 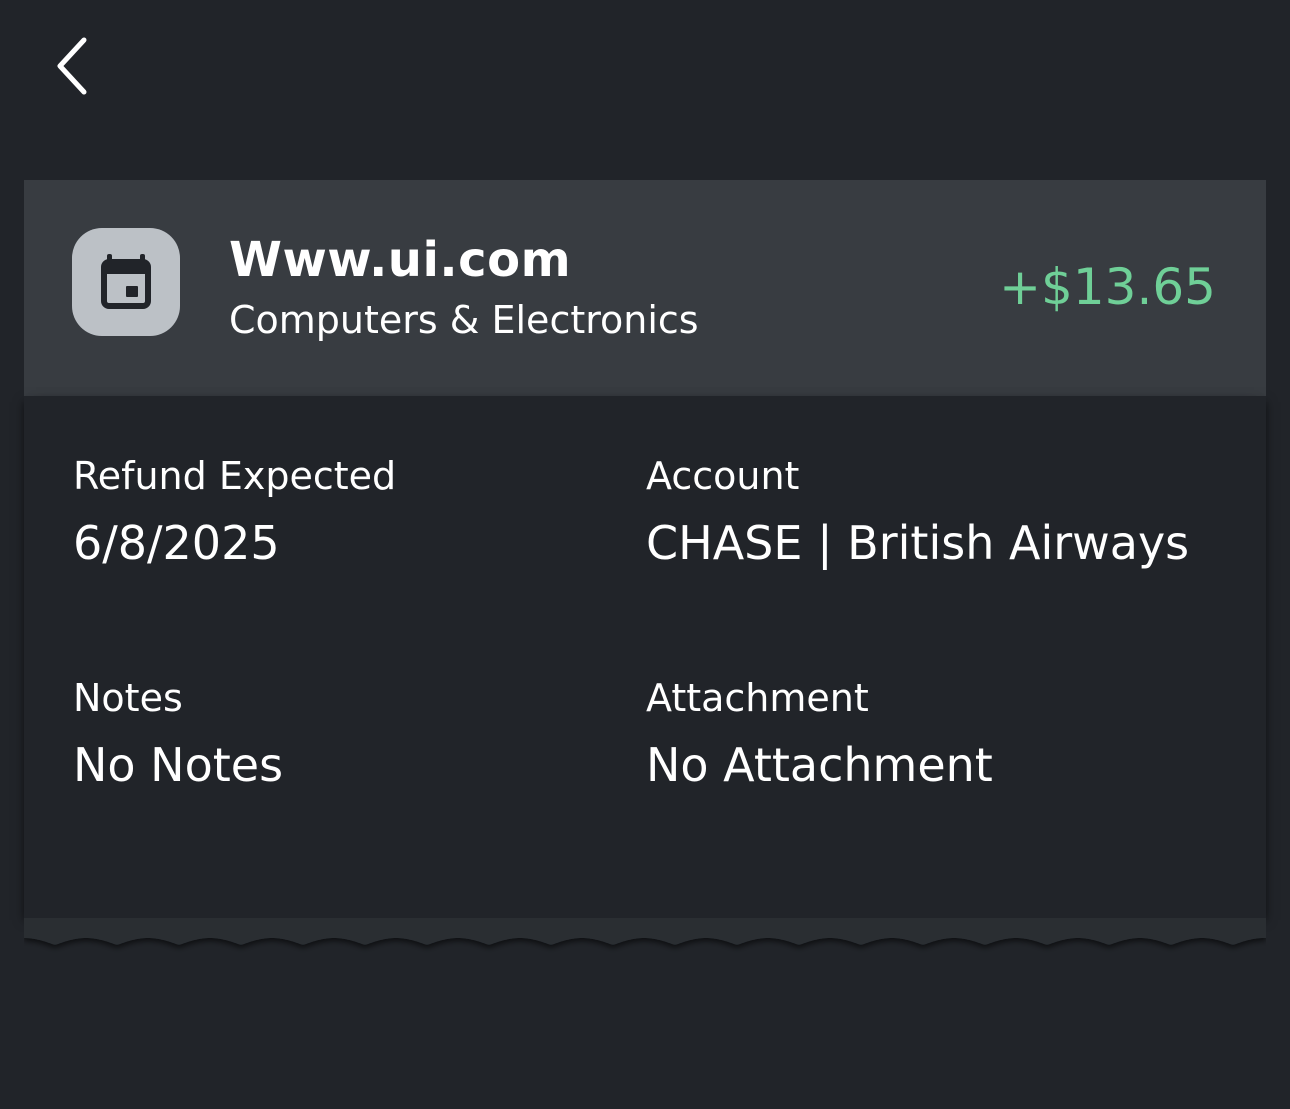 I want to click on notes-value: No Notes, so click(x=178, y=765).